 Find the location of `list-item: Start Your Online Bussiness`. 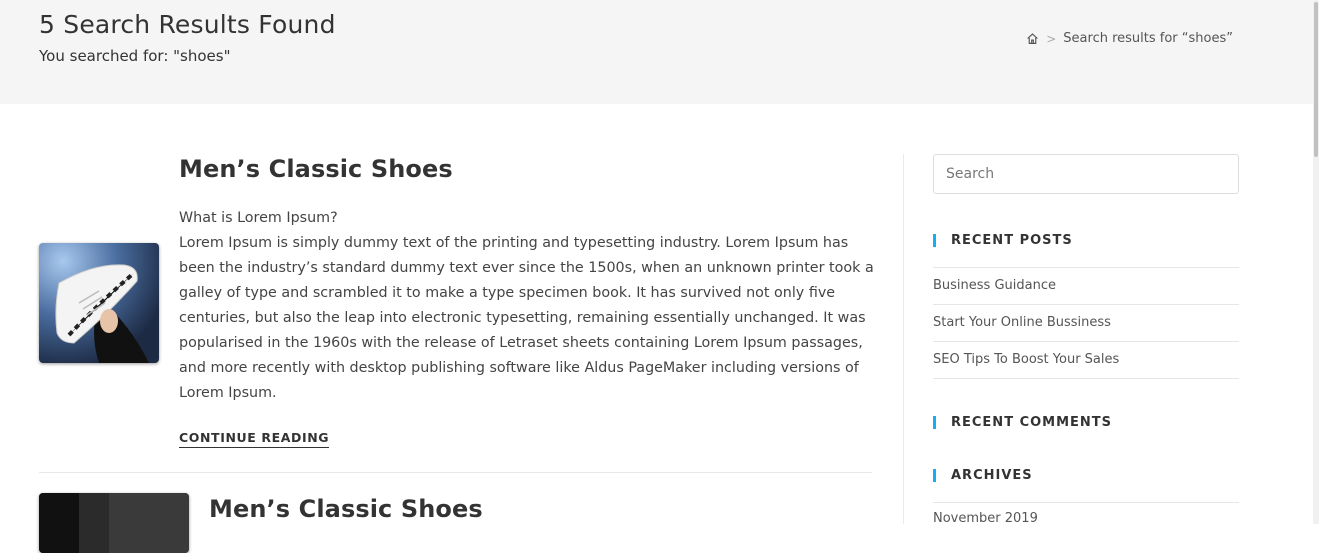

list-item: Start Your Online Bussiness is located at coordinates (1086, 322).